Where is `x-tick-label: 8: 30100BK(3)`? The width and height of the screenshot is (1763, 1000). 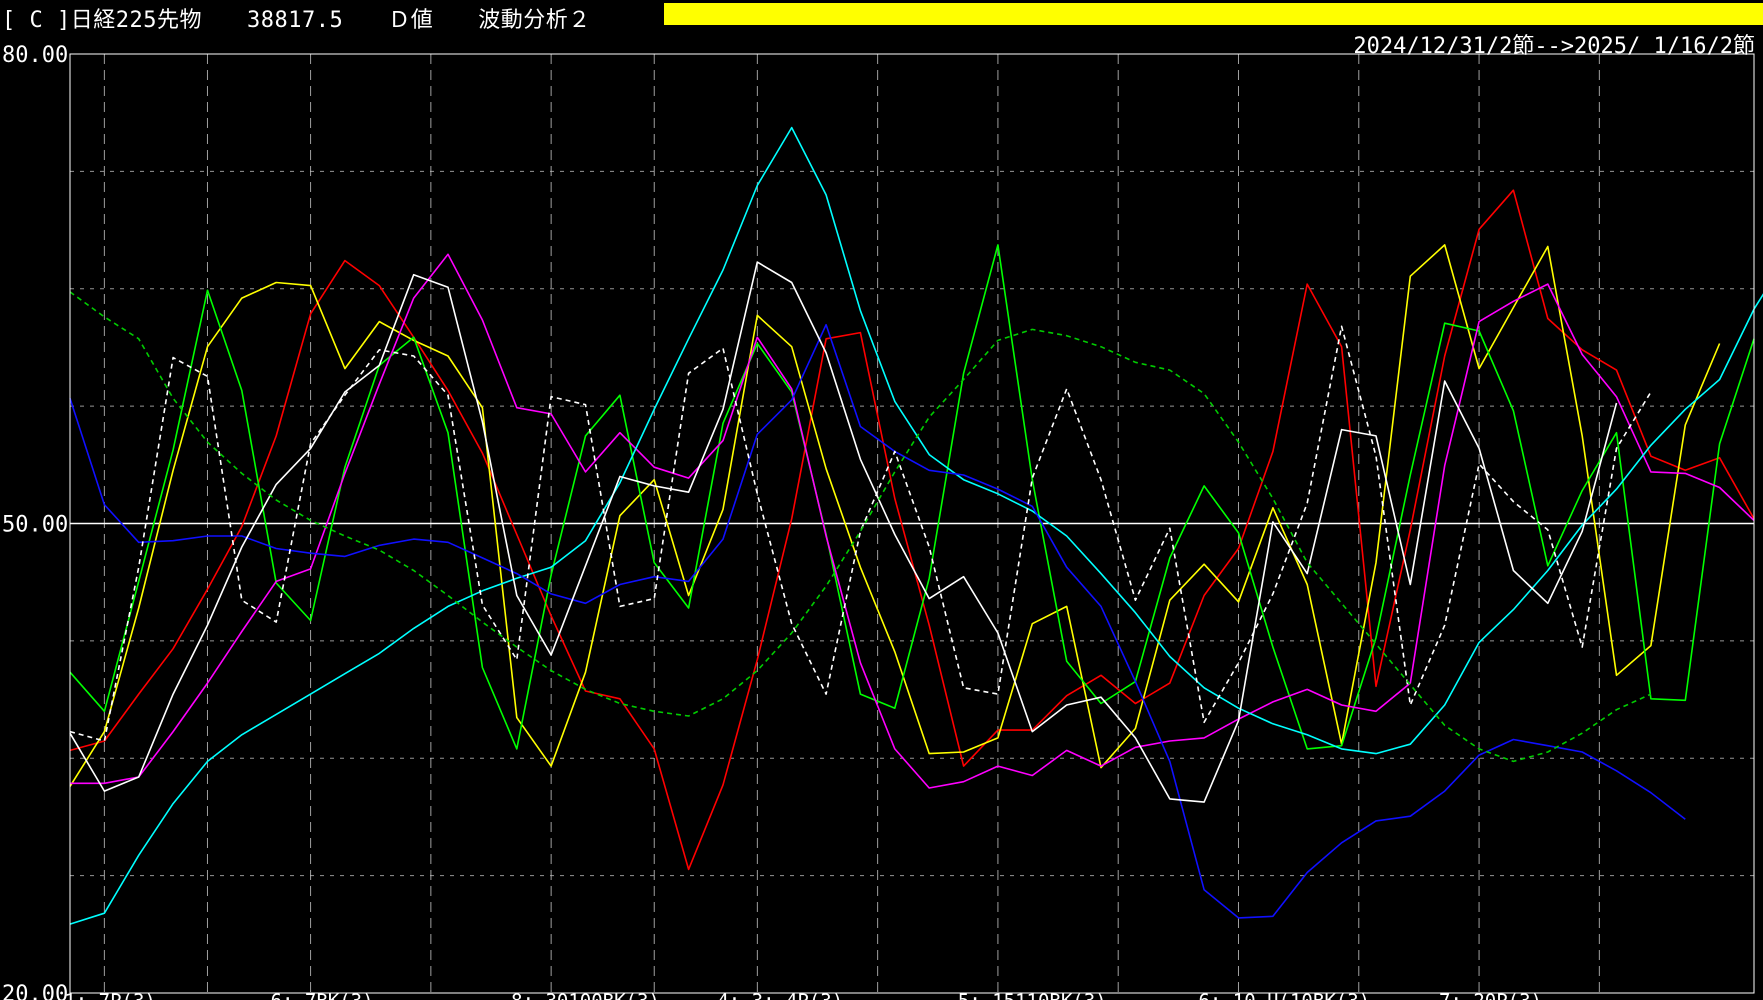
x-tick-label: 8: 30100BK(3) is located at coordinates (585, 995).